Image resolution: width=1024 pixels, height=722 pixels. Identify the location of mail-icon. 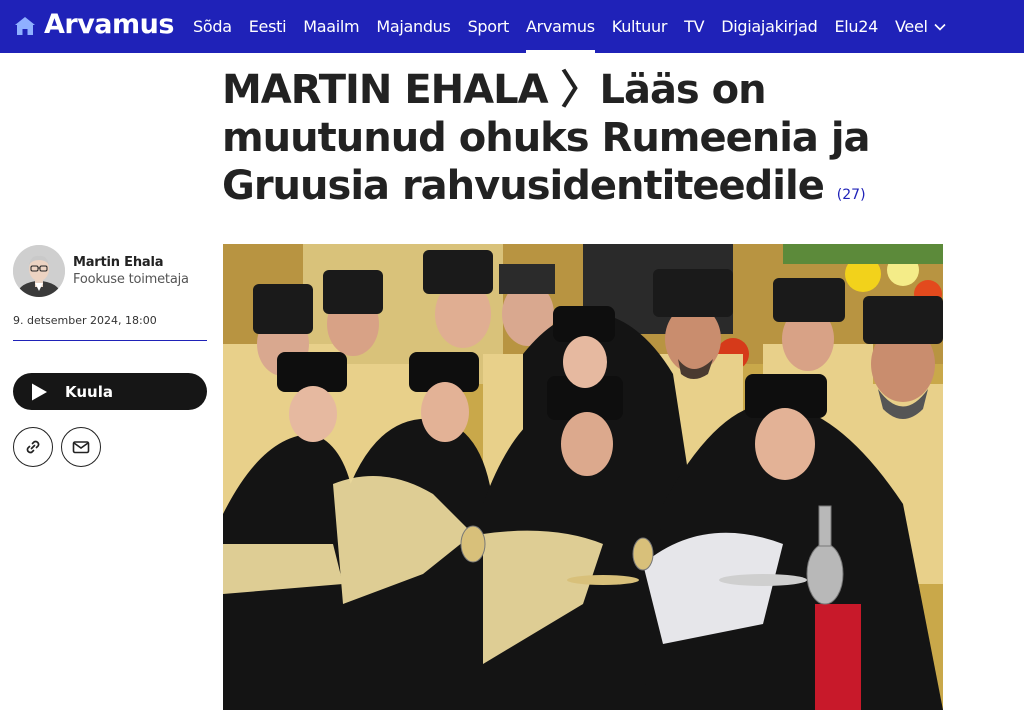
(81, 447).